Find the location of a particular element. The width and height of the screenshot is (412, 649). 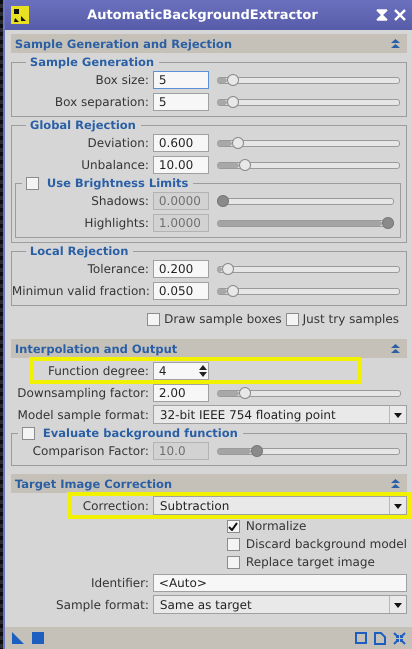

window-title: AutomaticBackgroundExtractor is located at coordinates (202, 15).